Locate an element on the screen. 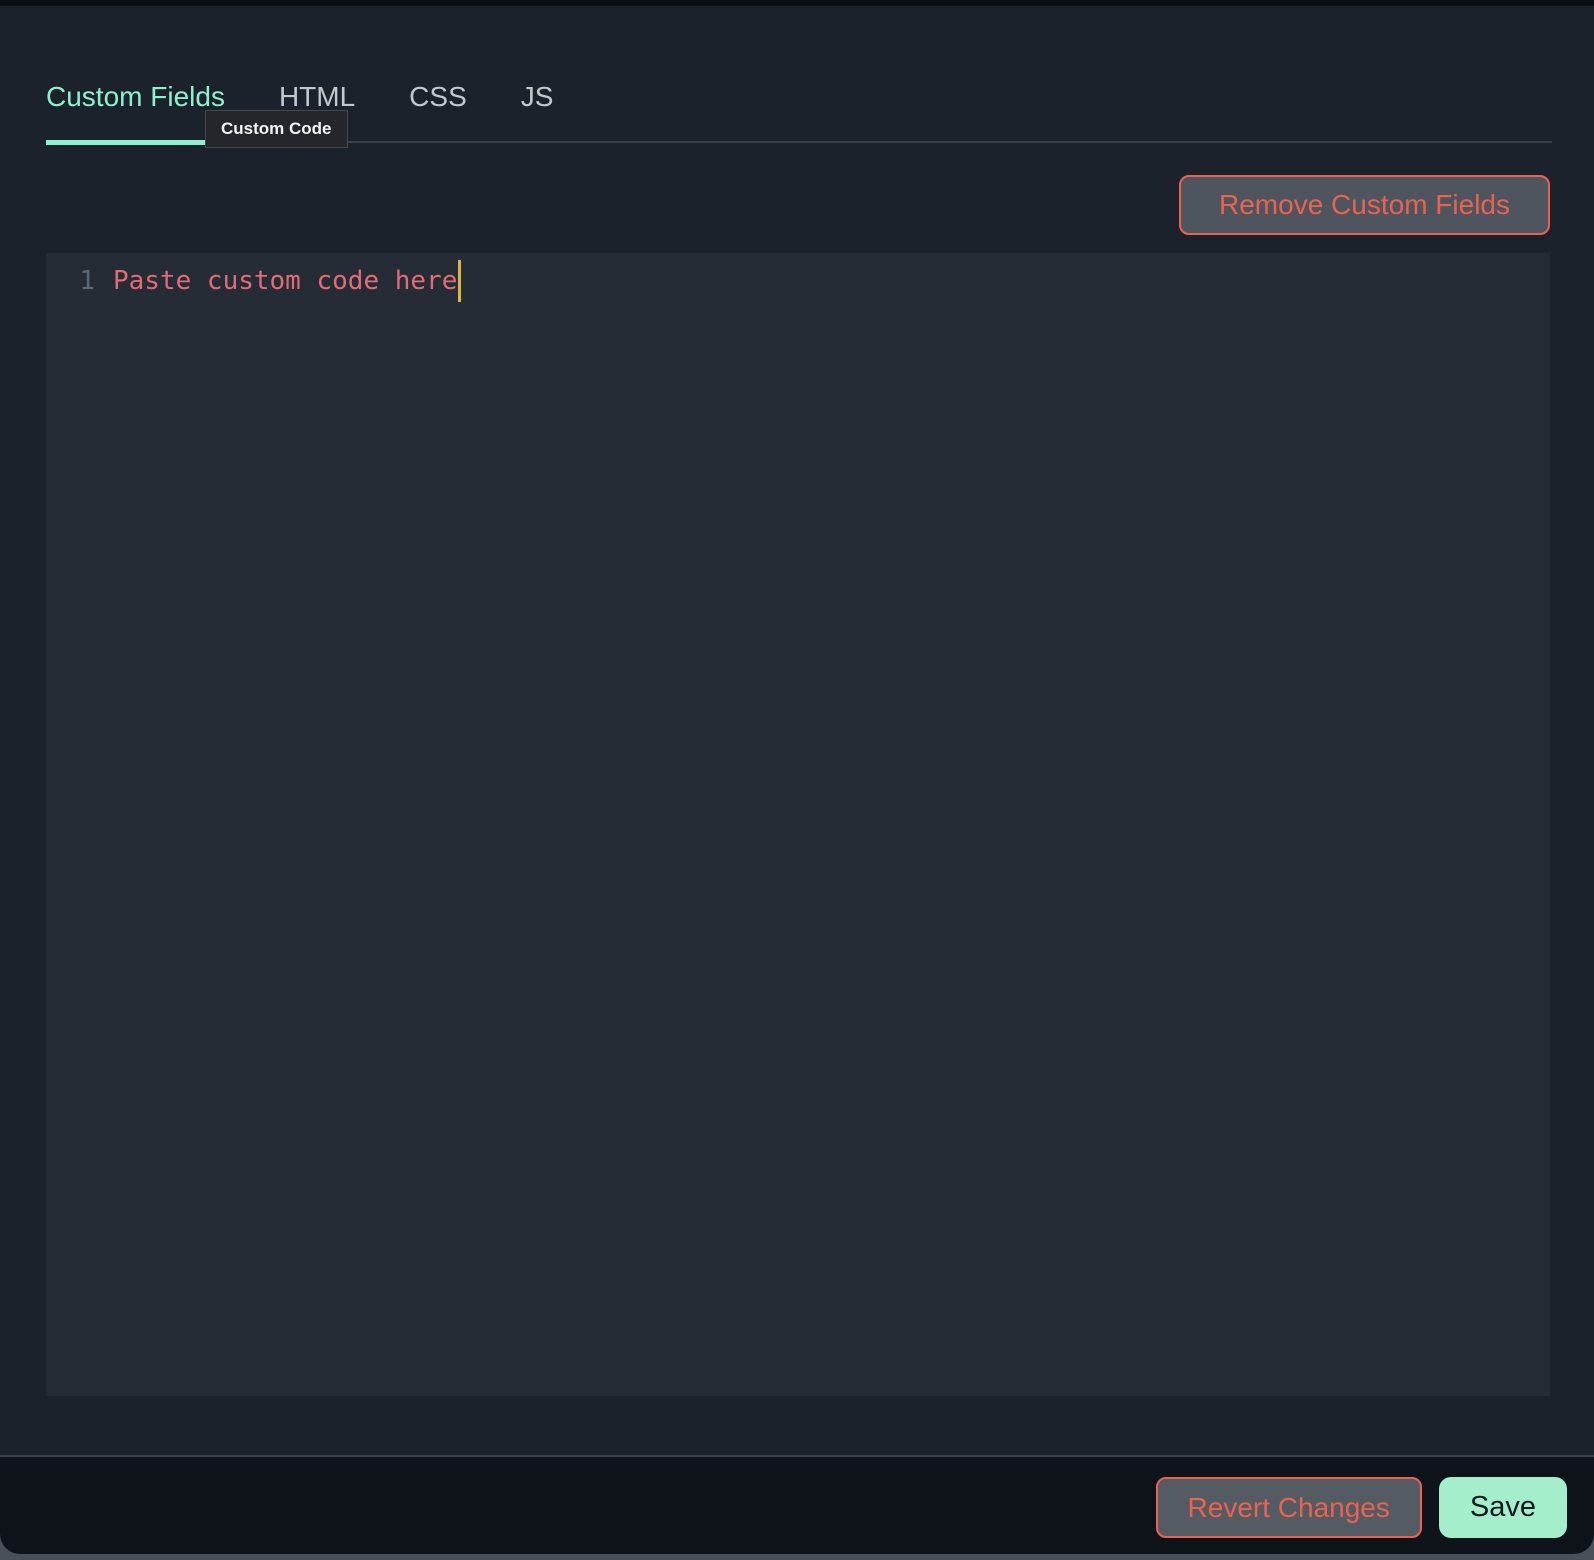 This screenshot has width=1594, height=1560. text-cursor-icon is located at coordinates (460, 280).